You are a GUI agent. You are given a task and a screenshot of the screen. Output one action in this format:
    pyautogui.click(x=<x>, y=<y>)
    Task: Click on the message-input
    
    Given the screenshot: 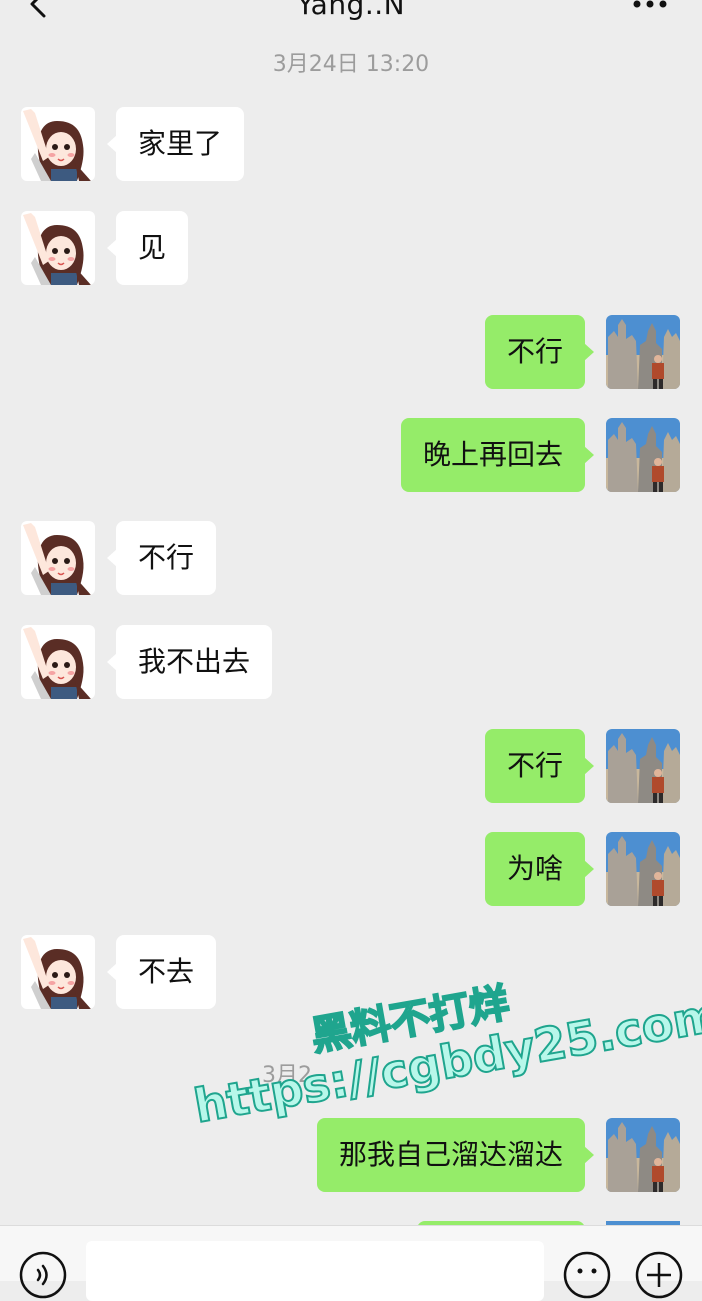 What is the action you would take?
    pyautogui.click(x=315, y=1271)
    